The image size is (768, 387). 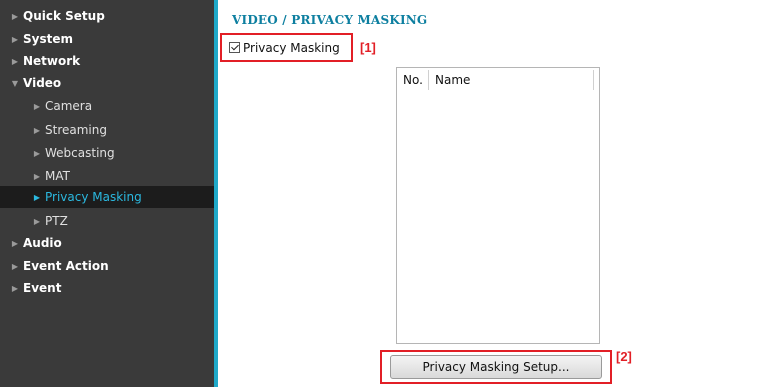 What do you see at coordinates (107, 176) in the screenshot?
I see `sidebar-item-mat: ▶ MAT` at bounding box center [107, 176].